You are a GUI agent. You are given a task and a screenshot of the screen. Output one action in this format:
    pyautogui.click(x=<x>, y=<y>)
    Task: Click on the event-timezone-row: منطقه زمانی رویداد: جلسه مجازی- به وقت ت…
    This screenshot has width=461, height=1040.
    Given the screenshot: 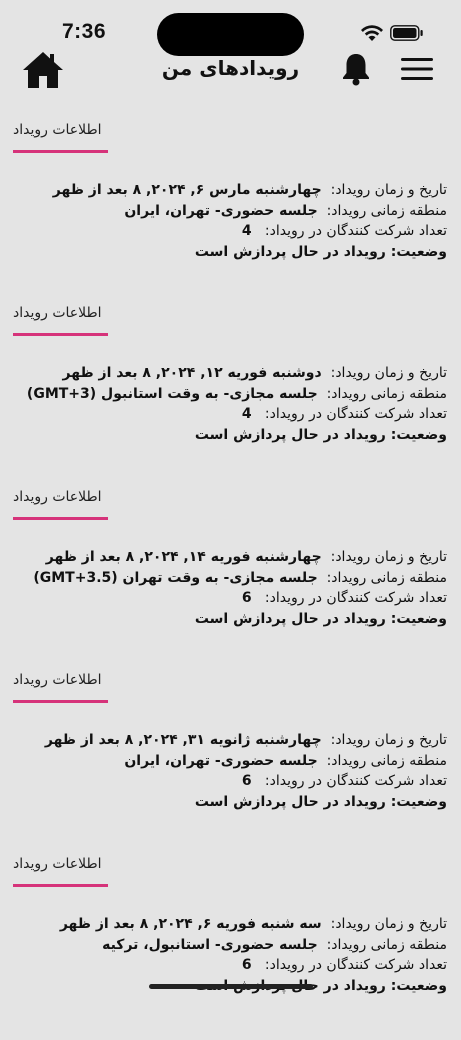 What is the action you would take?
    pyautogui.click(x=240, y=578)
    